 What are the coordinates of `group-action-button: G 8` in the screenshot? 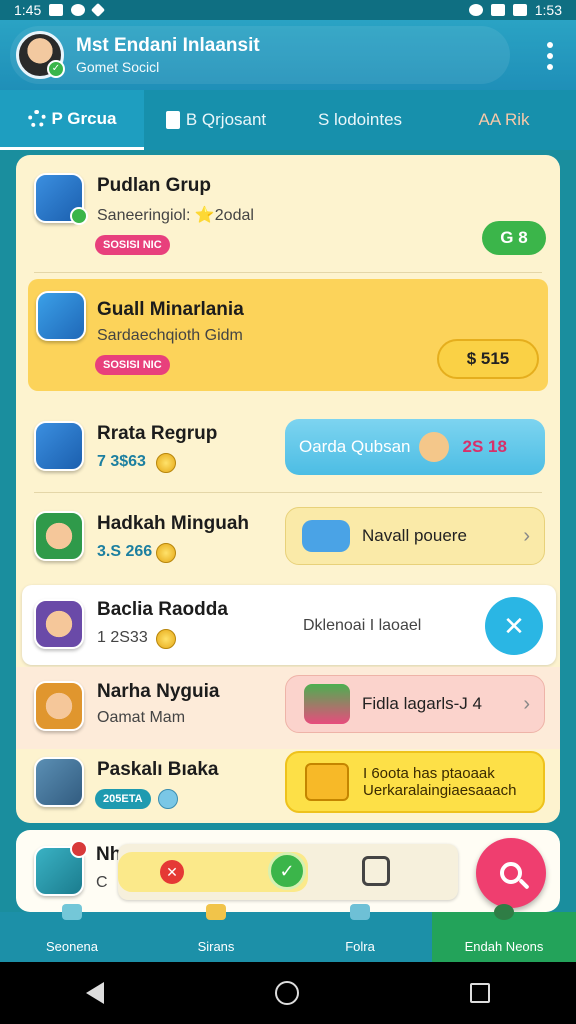 It's located at (514, 238).